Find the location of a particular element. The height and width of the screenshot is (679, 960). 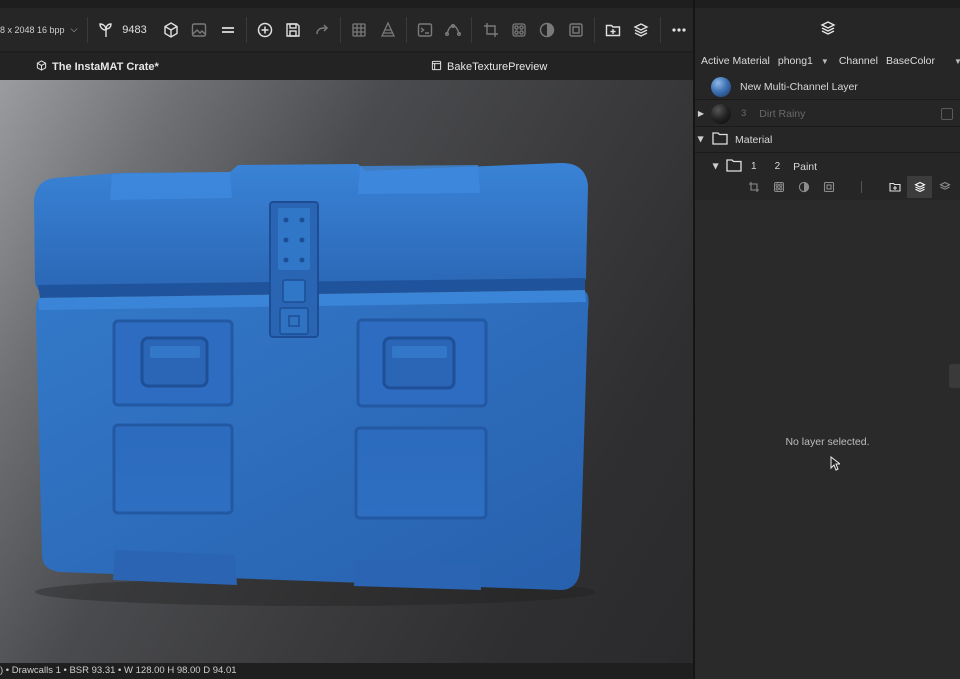

seed-count: 9483 is located at coordinates (134, 29).